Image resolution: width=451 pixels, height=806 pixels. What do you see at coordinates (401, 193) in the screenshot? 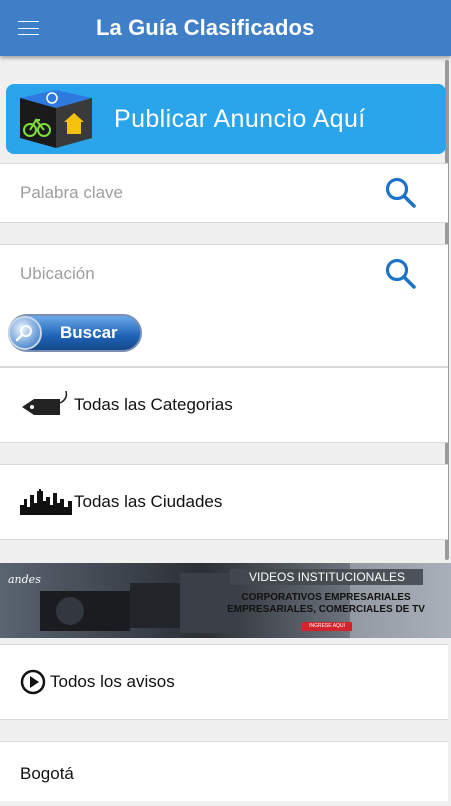
I see `search-icon` at bounding box center [401, 193].